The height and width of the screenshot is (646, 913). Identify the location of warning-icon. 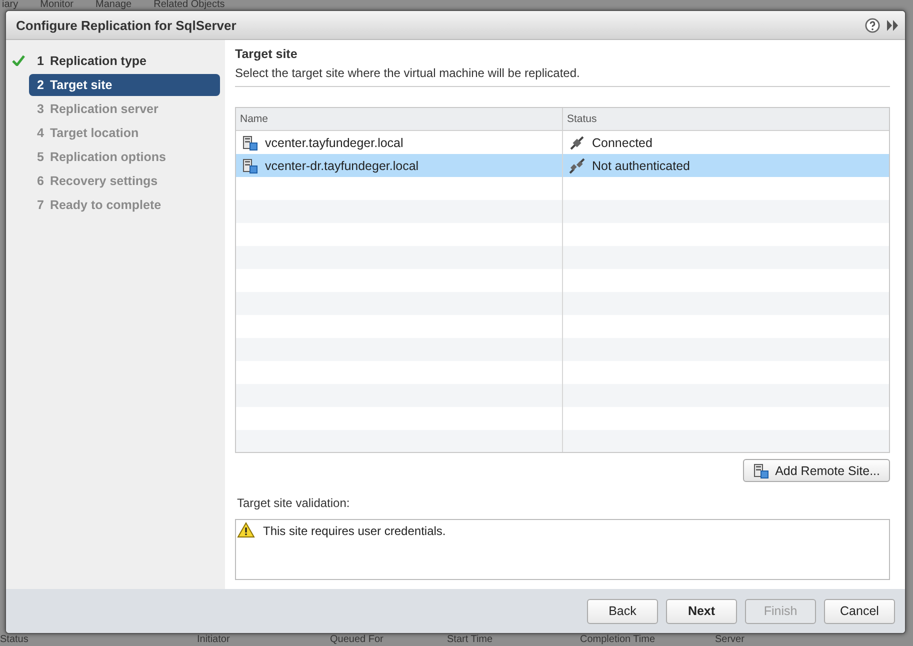
(246, 530).